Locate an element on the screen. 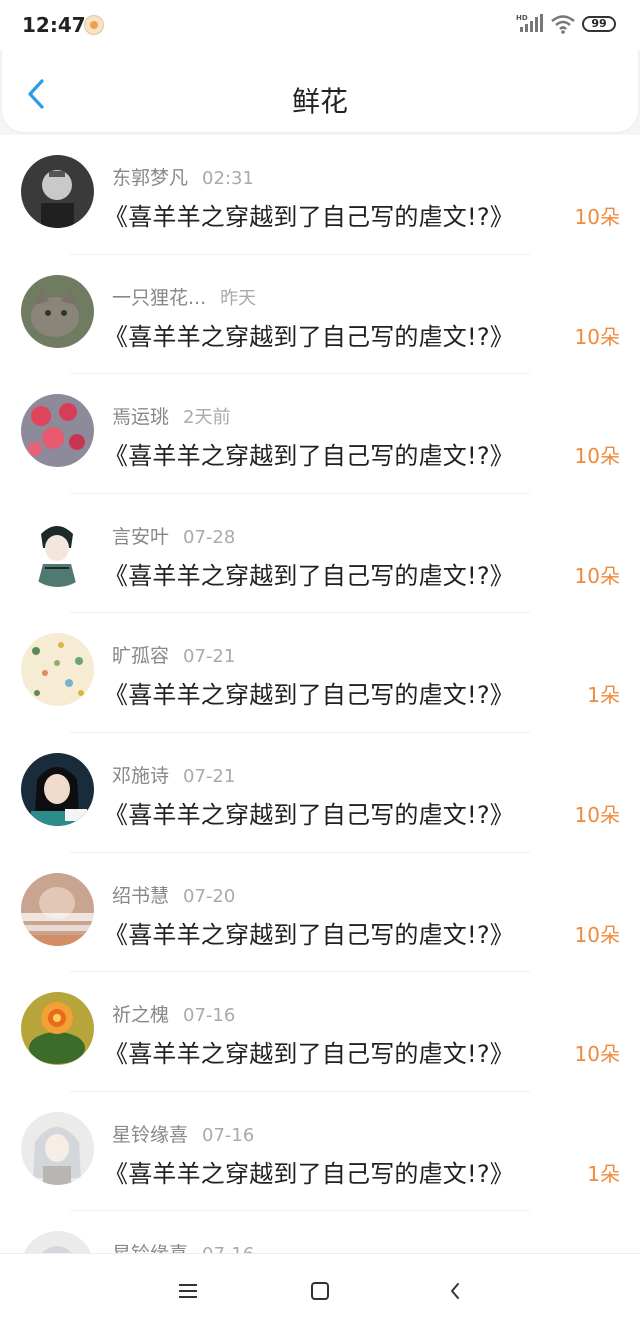 This screenshot has width=640, height=1331. list-item: 邓施诗 07-21 《喜羊羊之穿越到了自己写的虐文!?》 10朵 is located at coordinates (320, 793).